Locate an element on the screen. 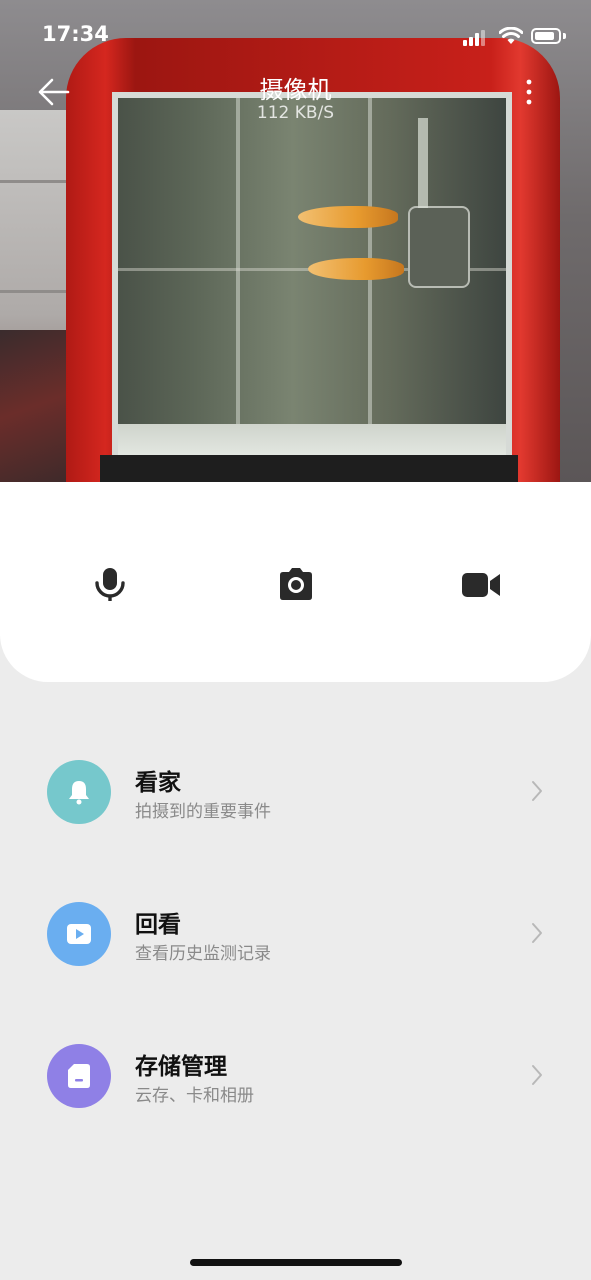  menu-item-title: 存储管理 is located at coordinates (181, 1067).